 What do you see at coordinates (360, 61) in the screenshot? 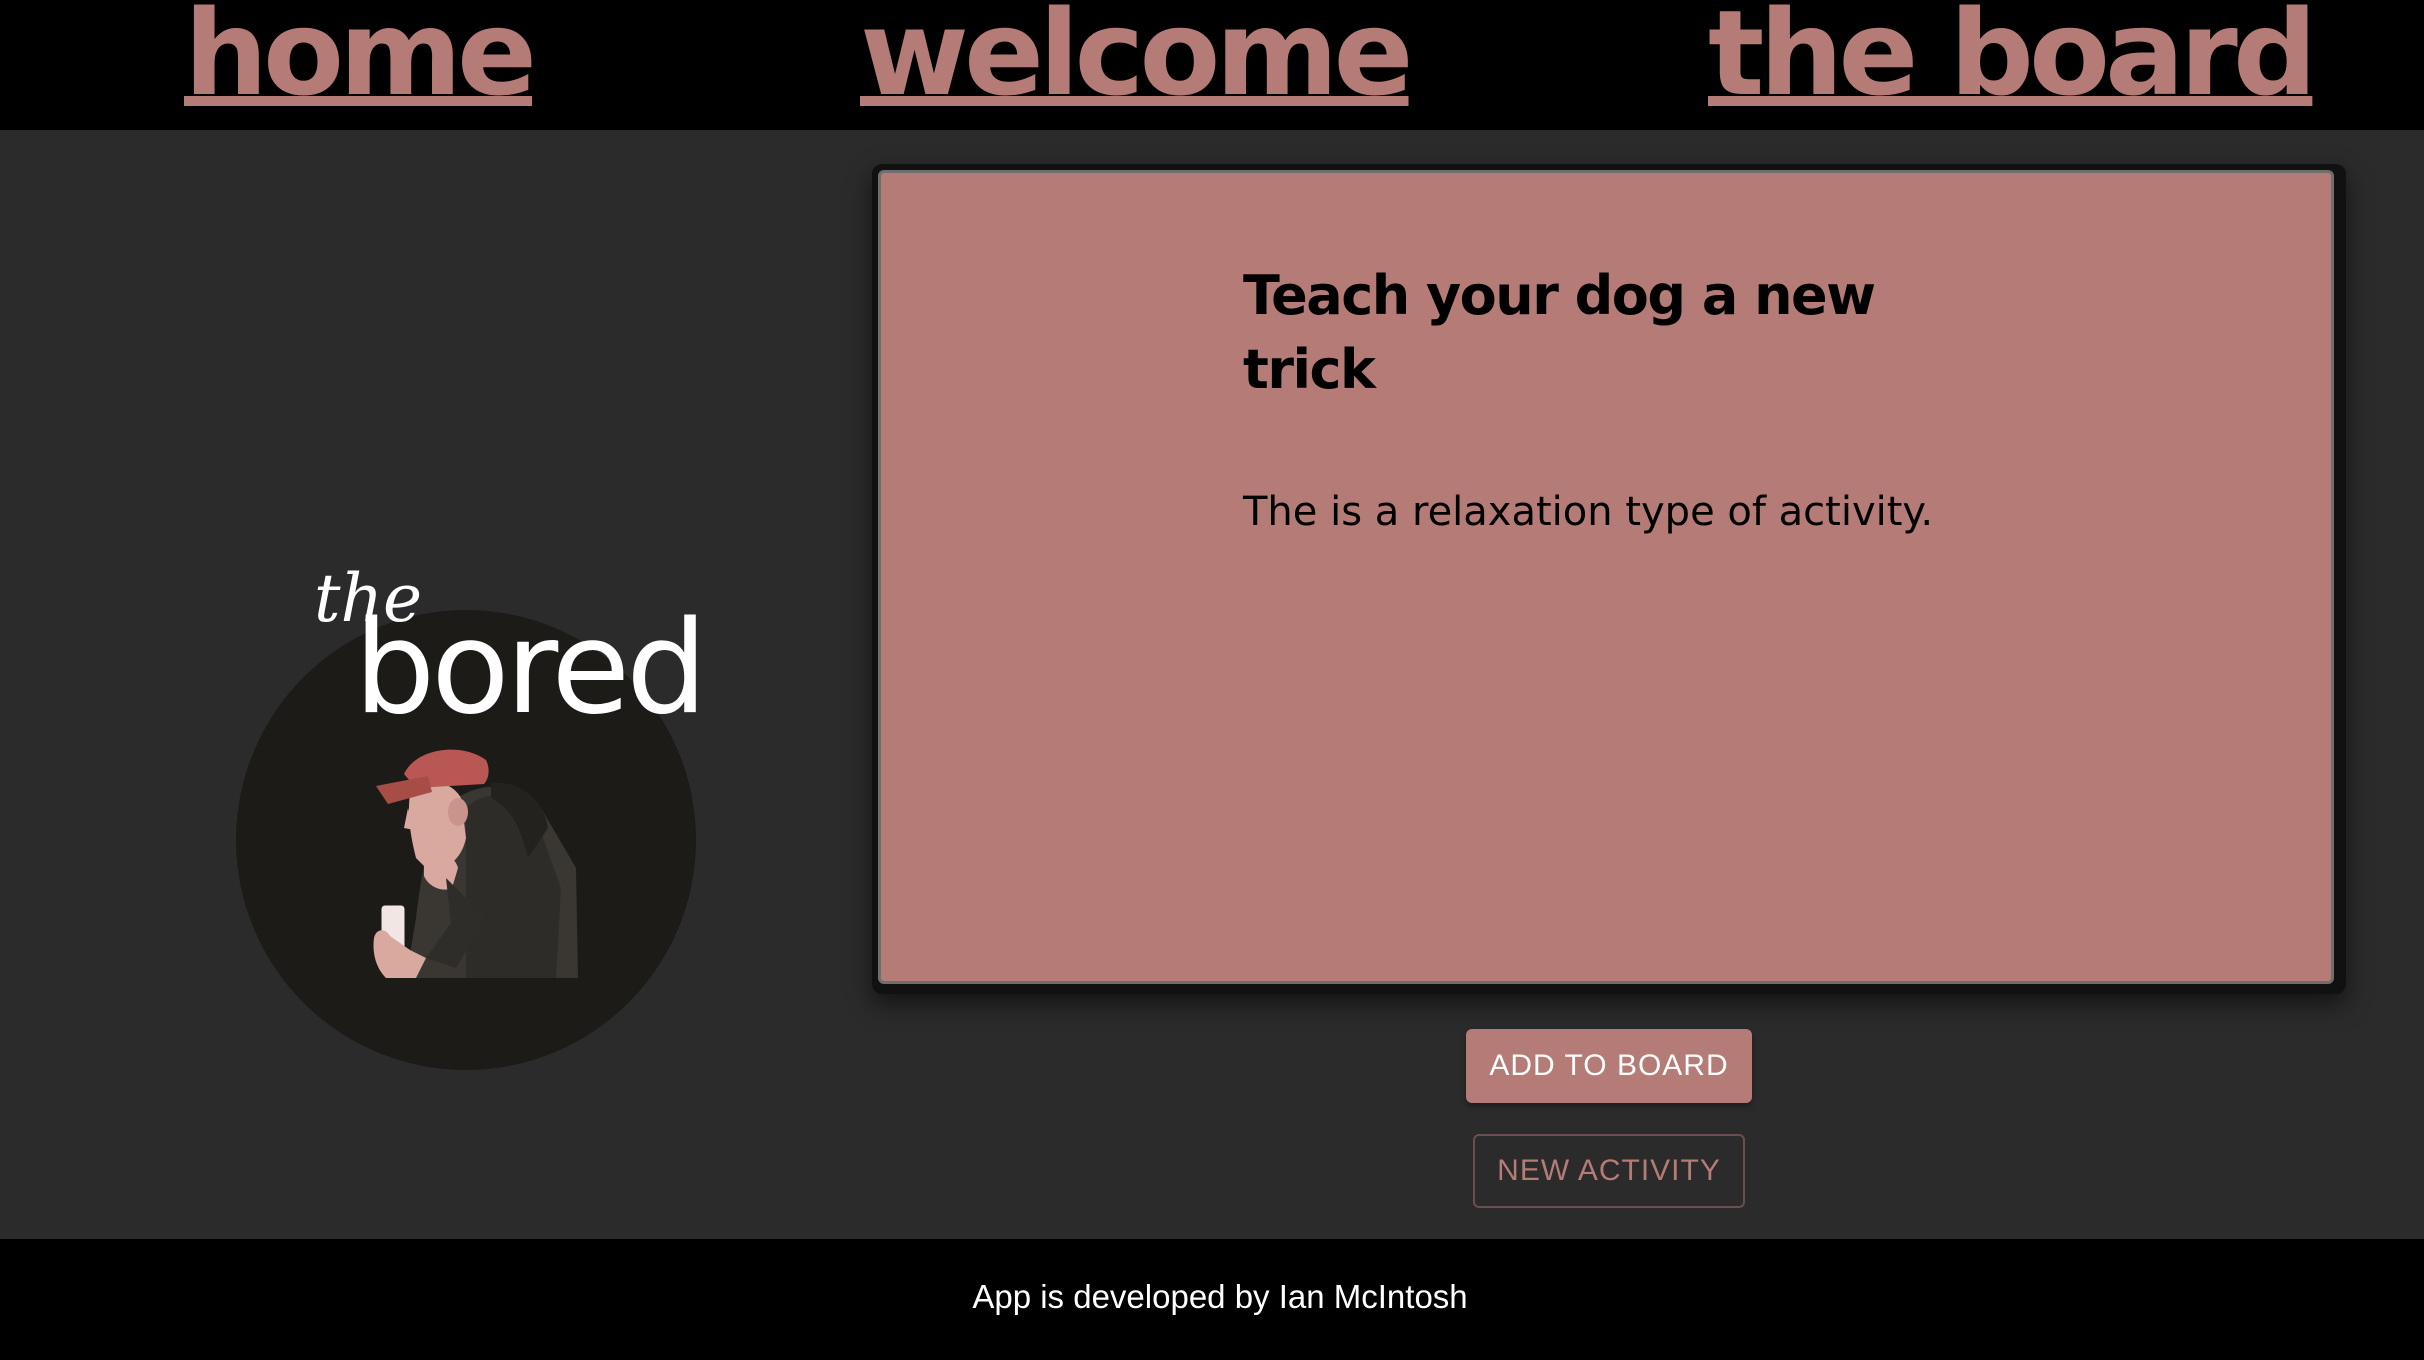
I see `nav-link-home: home` at bounding box center [360, 61].